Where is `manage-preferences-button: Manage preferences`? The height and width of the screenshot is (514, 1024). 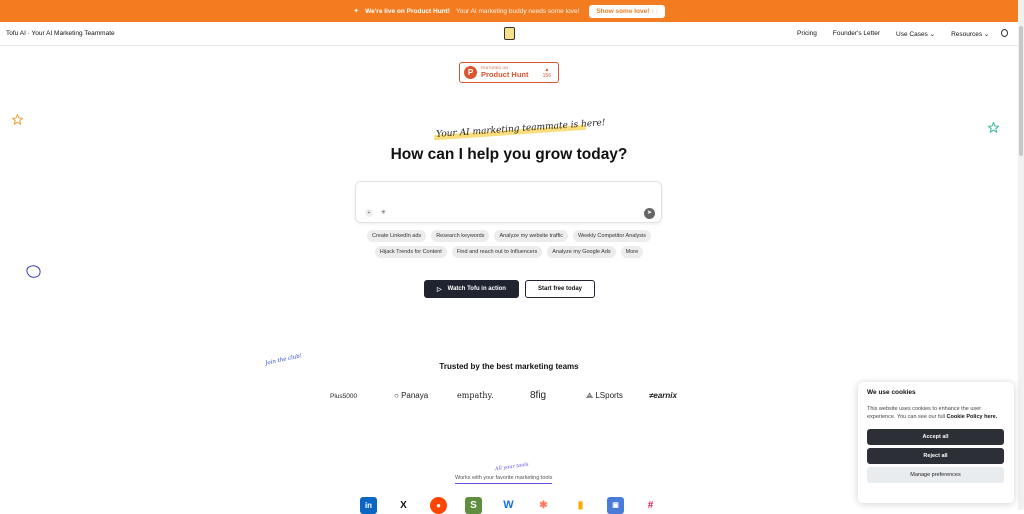
manage-preferences-button: Manage preferences is located at coordinates (935, 475).